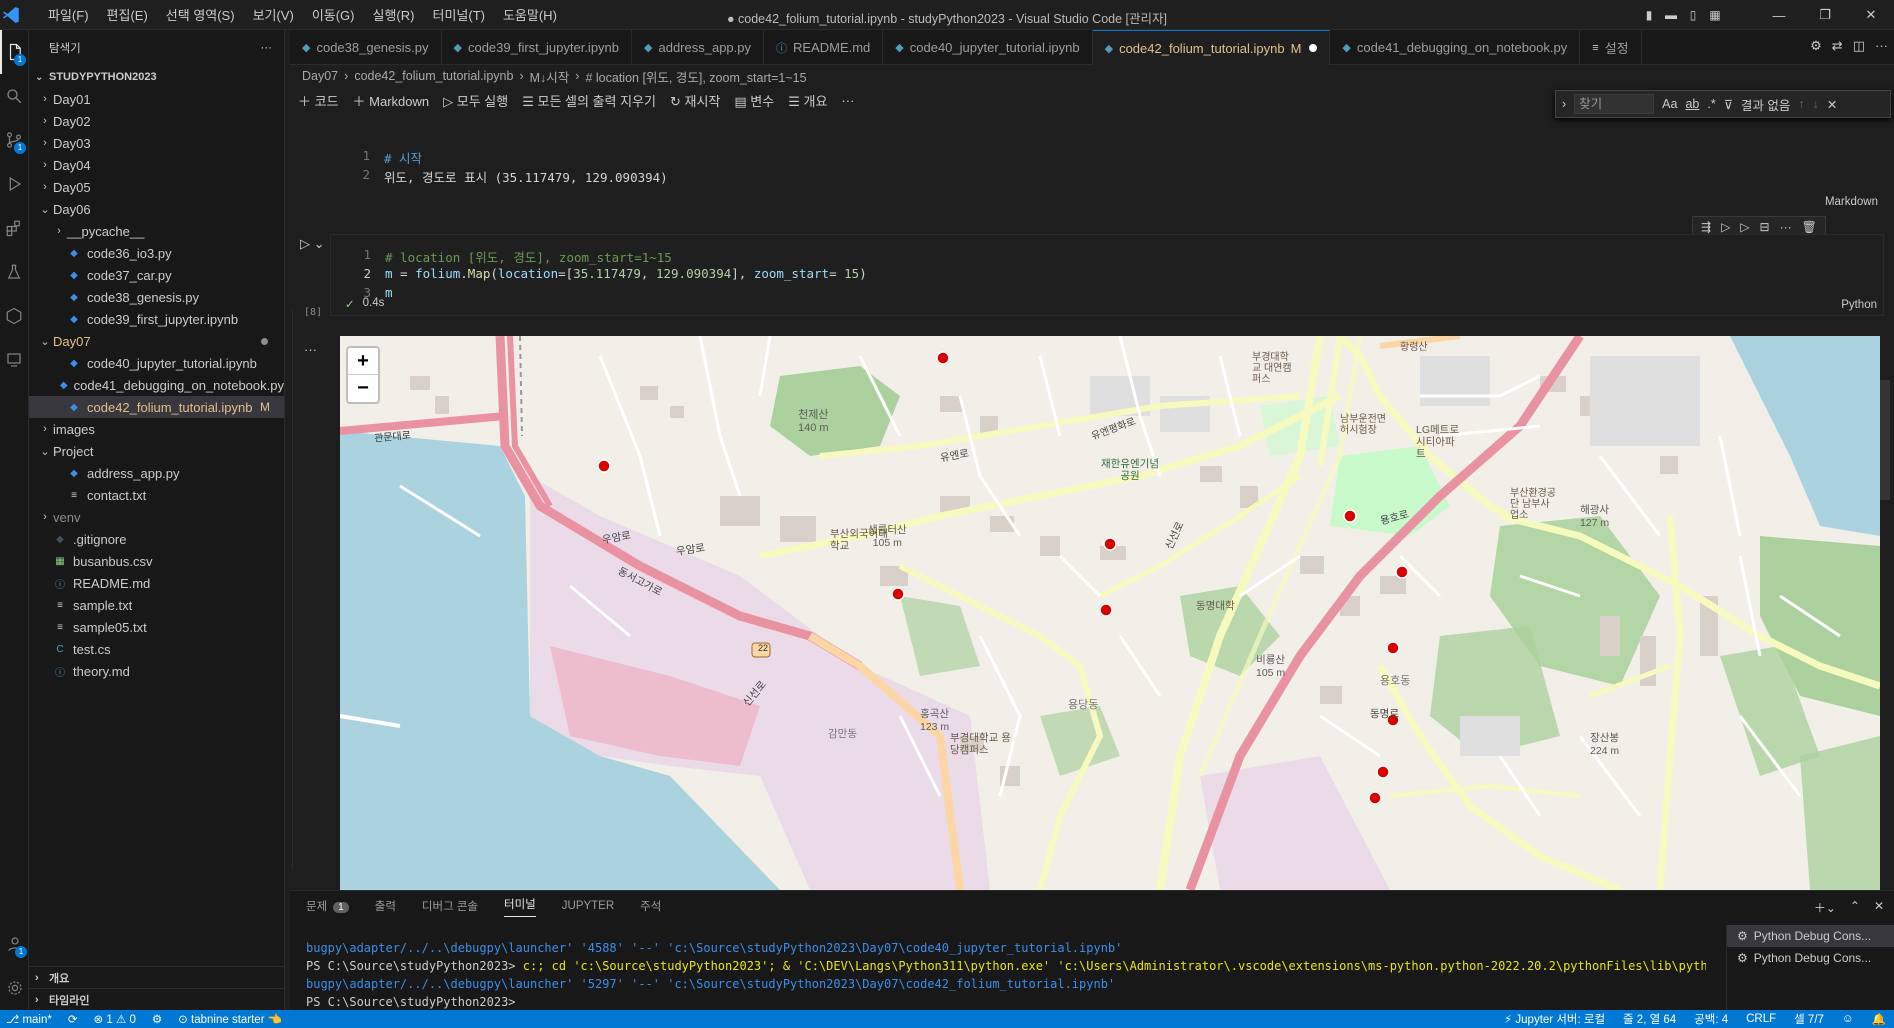 The image size is (1894, 1028). I want to click on variables-button: ▤ 변수, so click(754, 100).